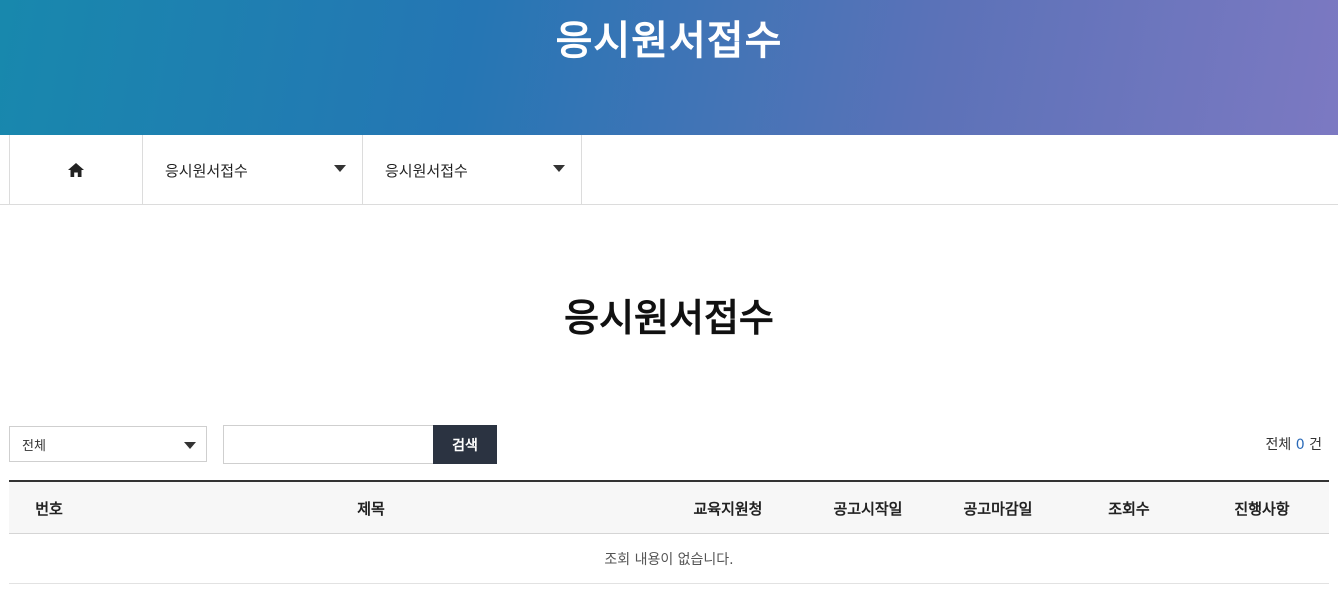  Describe the element at coordinates (868, 509) in the screenshot. I see `column-header-start-date: 공고시작일` at that location.